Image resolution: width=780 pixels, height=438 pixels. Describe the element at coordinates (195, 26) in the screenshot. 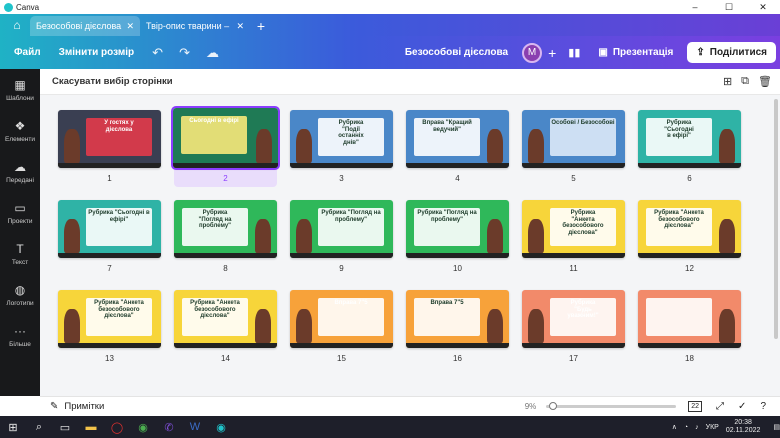

I see `tab-document-2: Твір-опис тварини – ... ✕` at that location.